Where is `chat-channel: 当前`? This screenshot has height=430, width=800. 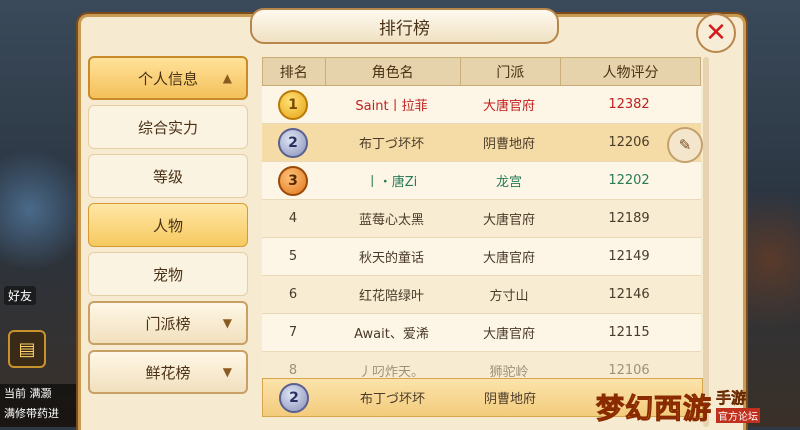
chat-channel: 当前 is located at coordinates (15, 393).